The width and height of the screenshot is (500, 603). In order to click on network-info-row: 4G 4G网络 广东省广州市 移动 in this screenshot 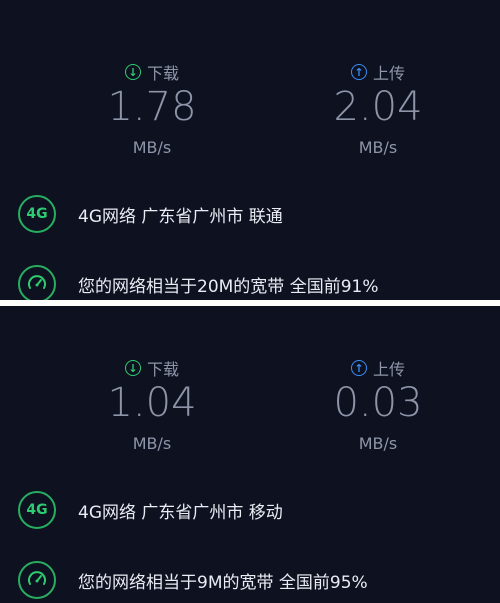, I will do `click(150, 510)`.